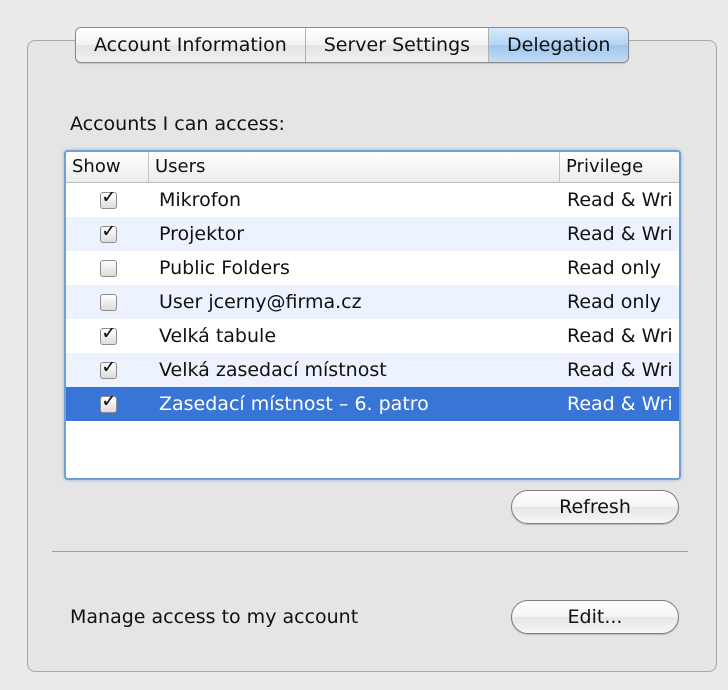 This screenshot has width=728, height=690. What do you see at coordinates (200, 200) in the screenshot?
I see `user-cell: Mikrofon` at bounding box center [200, 200].